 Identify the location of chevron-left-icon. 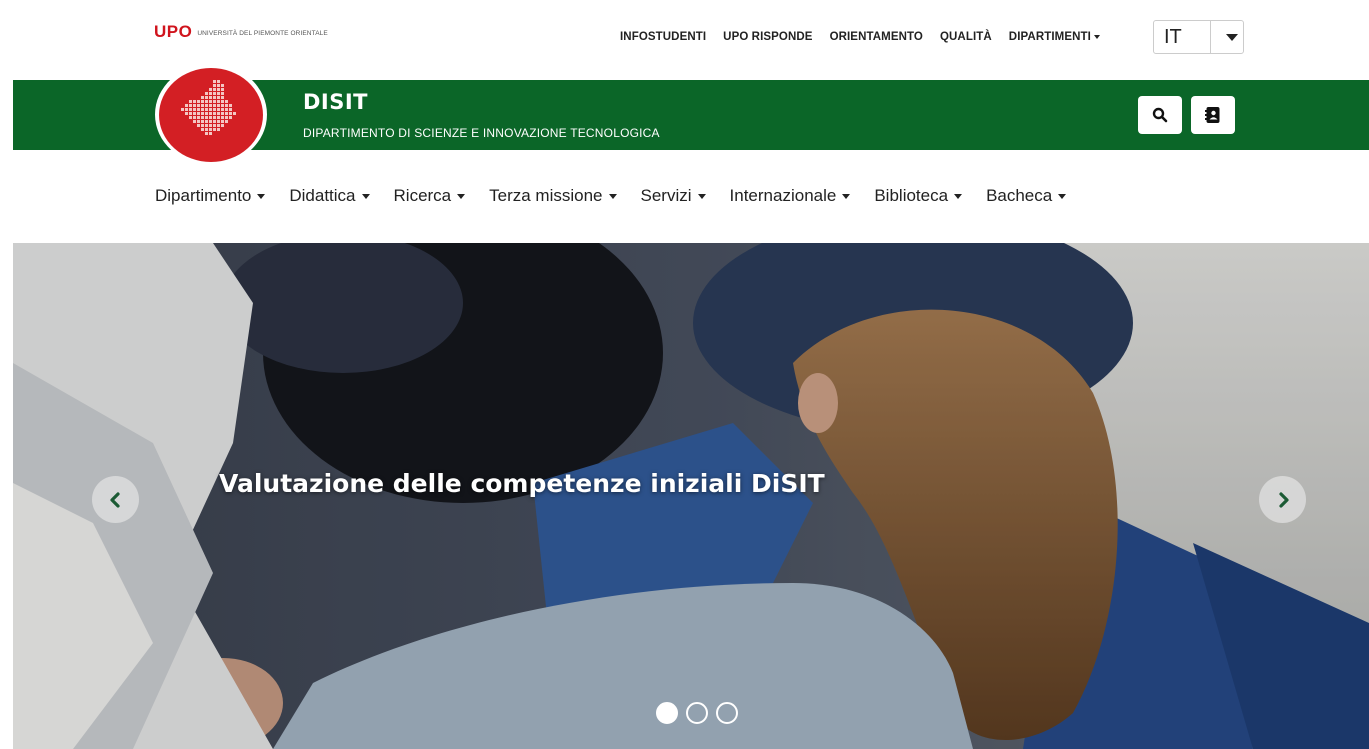
(114, 499).